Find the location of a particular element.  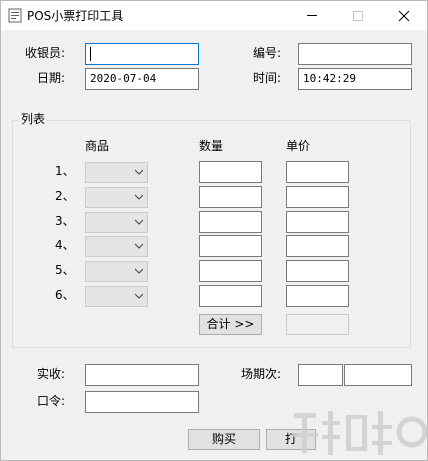

password-label: 口令: is located at coordinates (51, 401).